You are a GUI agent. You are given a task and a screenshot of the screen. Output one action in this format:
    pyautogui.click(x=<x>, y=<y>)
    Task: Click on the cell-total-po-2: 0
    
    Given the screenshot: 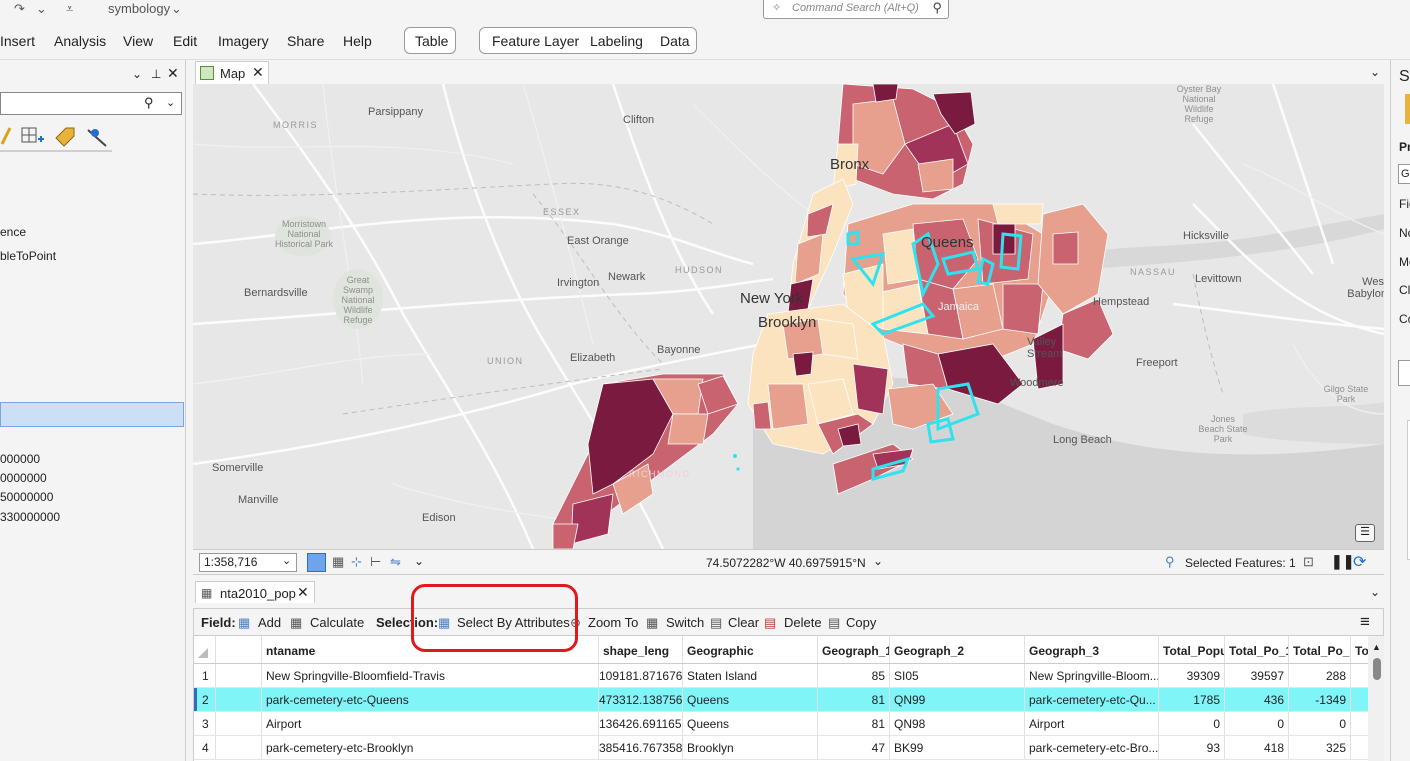 What is the action you would take?
    pyautogui.click(x=1320, y=723)
    